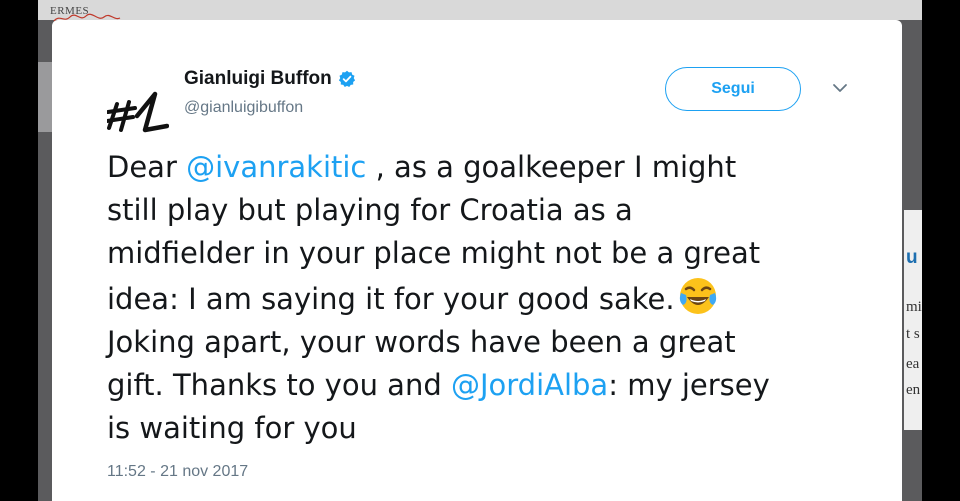 This screenshot has width=960, height=501. Describe the element at coordinates (913, 364) in the screenshot. I see `background-text-fragment: ea` at that location.